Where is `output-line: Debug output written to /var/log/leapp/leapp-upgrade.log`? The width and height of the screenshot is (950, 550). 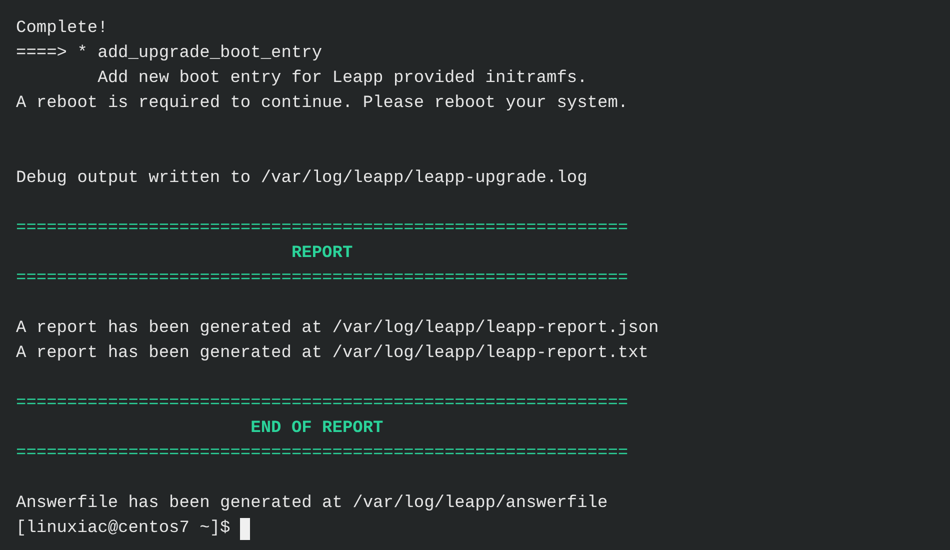
output-line: Debug output written to /var/log/leapp/leapp-upgrade.log is located at coordinates (302, 179).